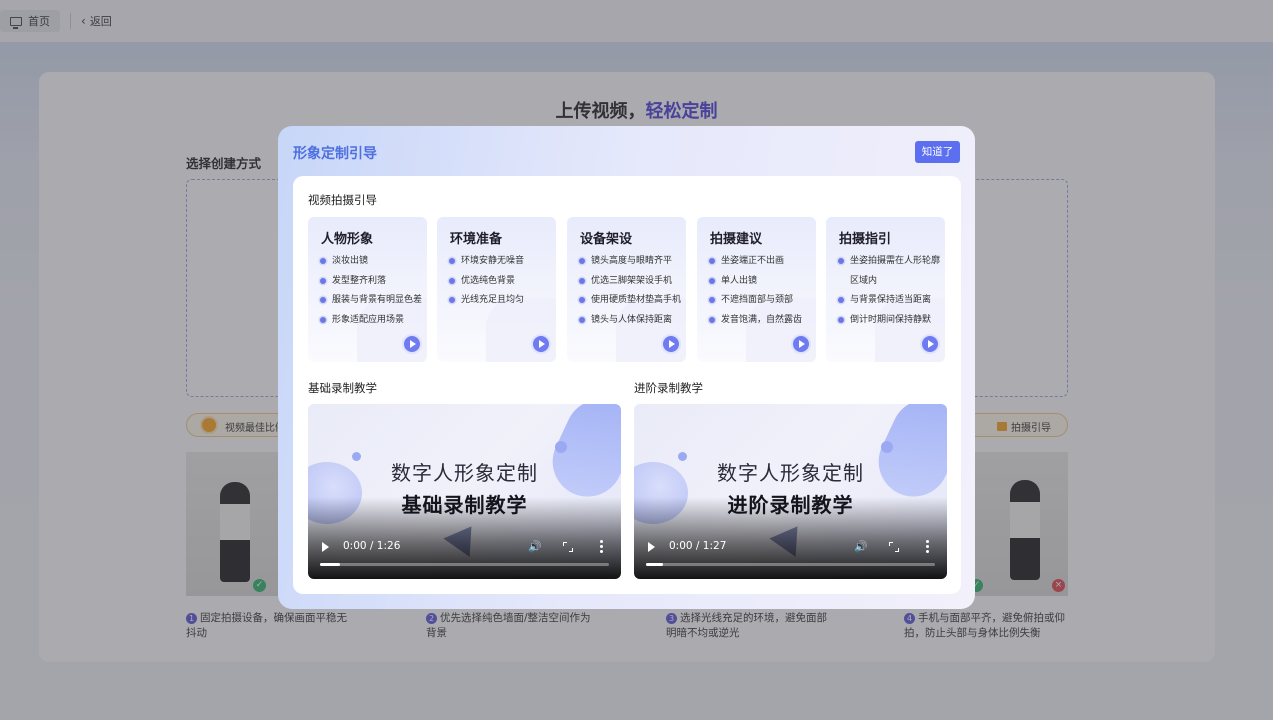  Describe the element at coordinates (736, 239) in the screenshot. I see `guide-card-title: 拍摄建议` at that location.